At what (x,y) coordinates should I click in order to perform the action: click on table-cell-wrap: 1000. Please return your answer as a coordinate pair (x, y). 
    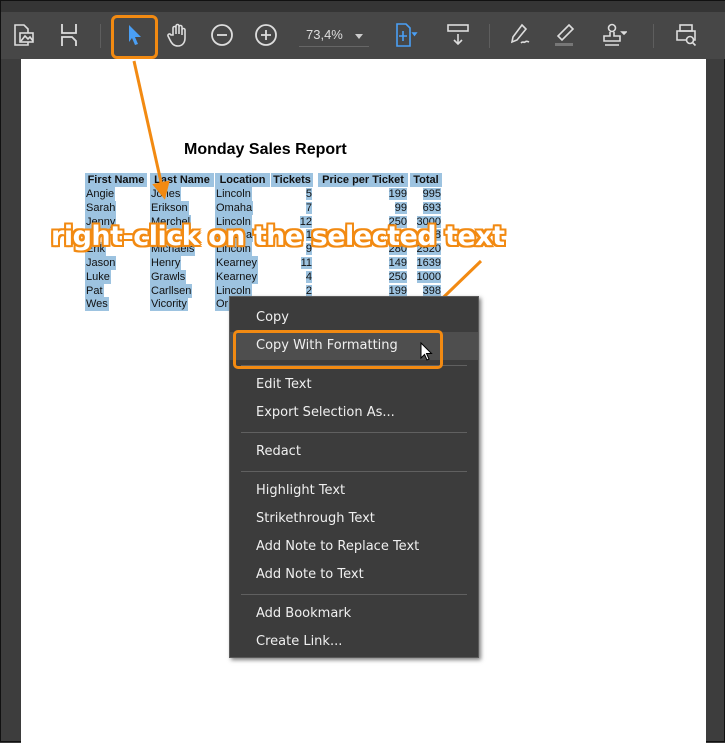
    Looking at the image, I should click on (426, 277).